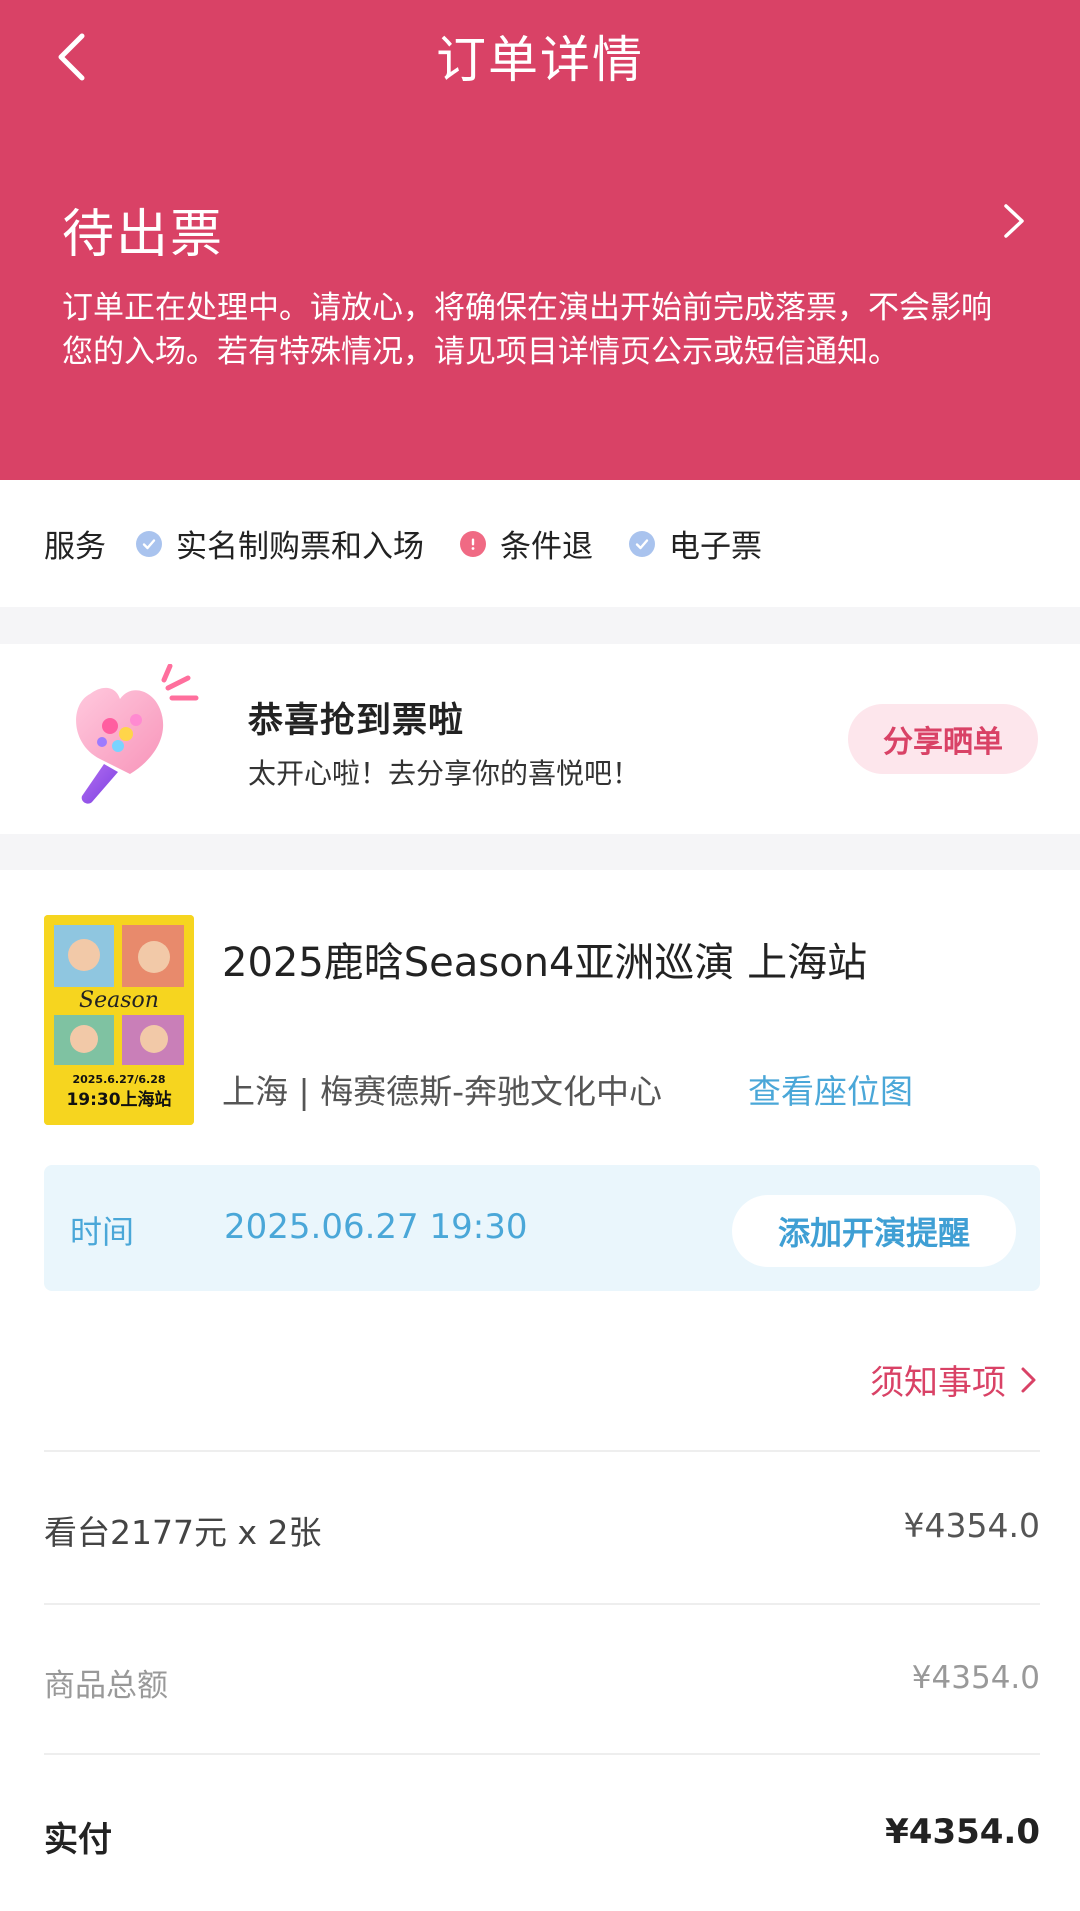 This screenshot has width=1080, height=1911. I want to click on services-label: 服务, so click(75, 547).